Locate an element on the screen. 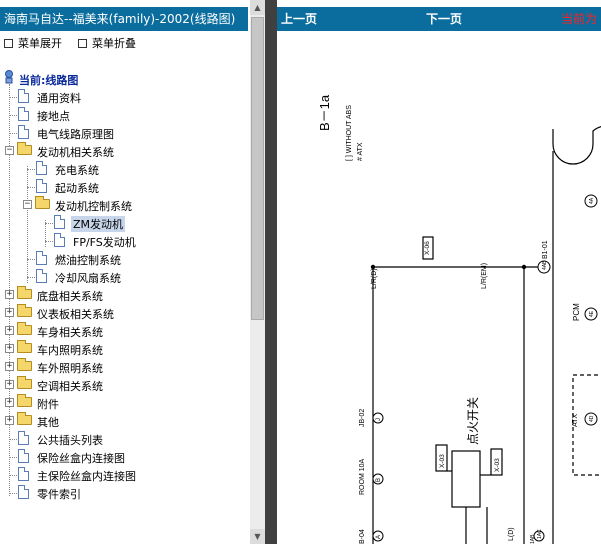 The height and width of the screenshot is (544, 601). tree-item-interior-lighting: + 车内照明系统 is located at coordinates (132, 349).